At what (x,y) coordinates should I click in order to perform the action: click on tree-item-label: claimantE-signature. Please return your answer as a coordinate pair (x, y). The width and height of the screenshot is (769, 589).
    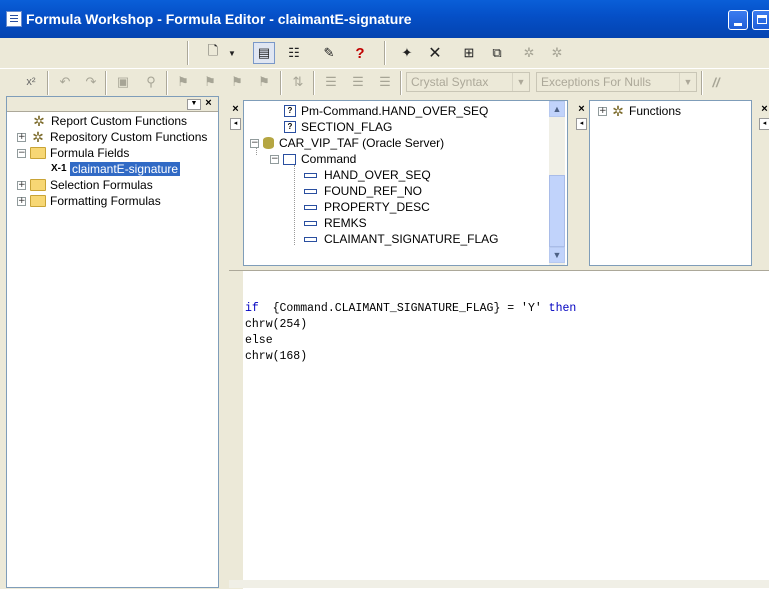
    Looking at the image, I should click on (125, 169).